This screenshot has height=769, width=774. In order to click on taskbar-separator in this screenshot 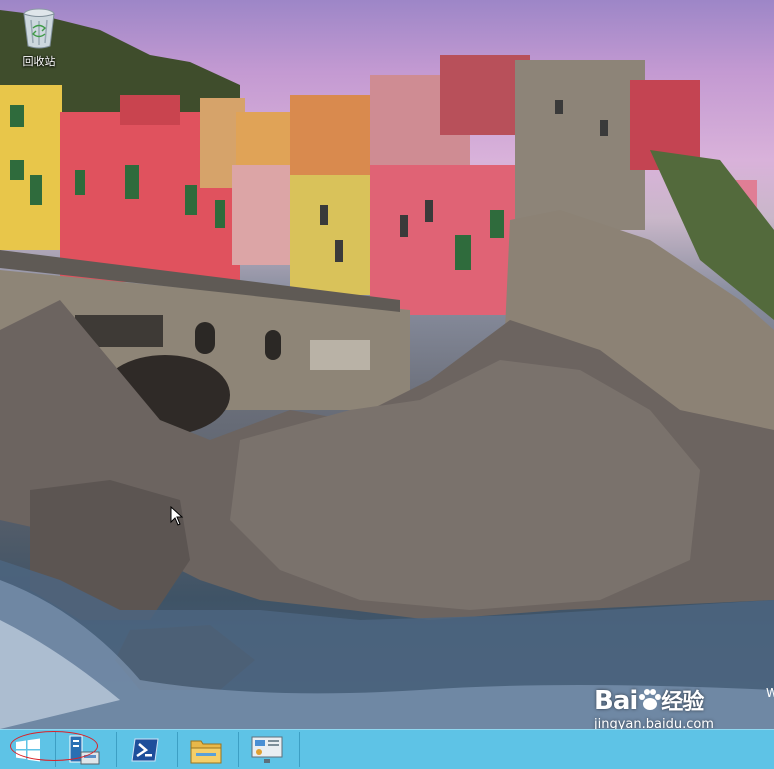, I will do `click(299, 749)`.